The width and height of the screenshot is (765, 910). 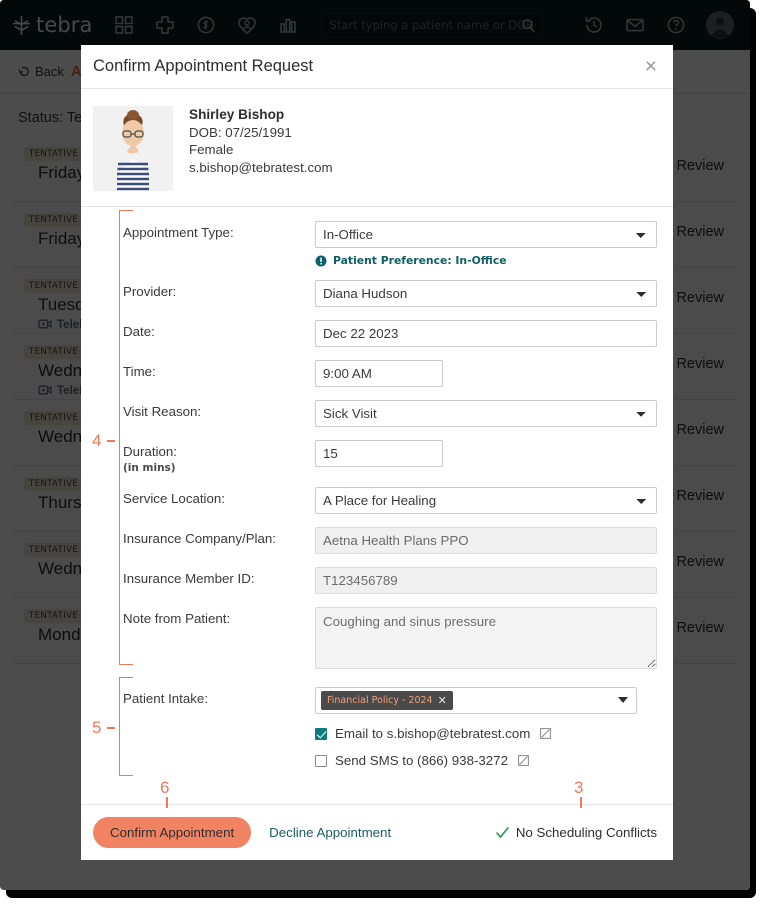 I want to click on field-date: Date:, so click(x=390, y=333).